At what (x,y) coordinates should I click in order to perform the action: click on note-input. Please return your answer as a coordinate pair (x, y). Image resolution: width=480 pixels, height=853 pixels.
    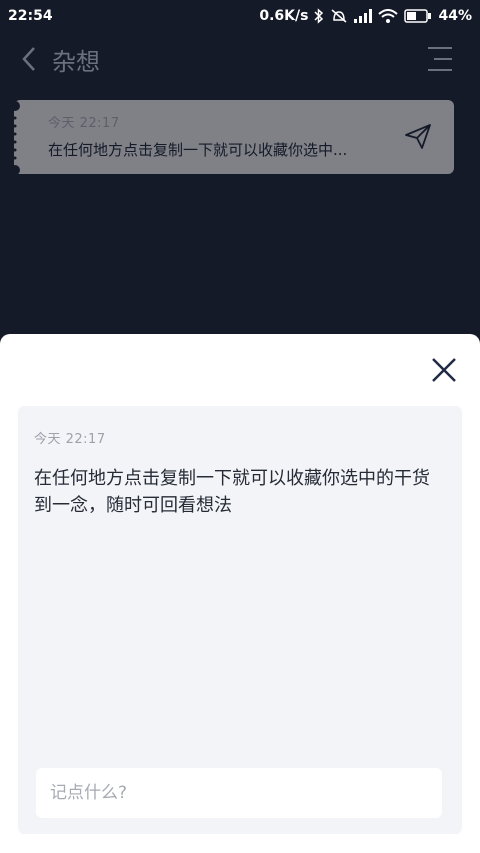
    Looking at the image, I should click on (239, 793).